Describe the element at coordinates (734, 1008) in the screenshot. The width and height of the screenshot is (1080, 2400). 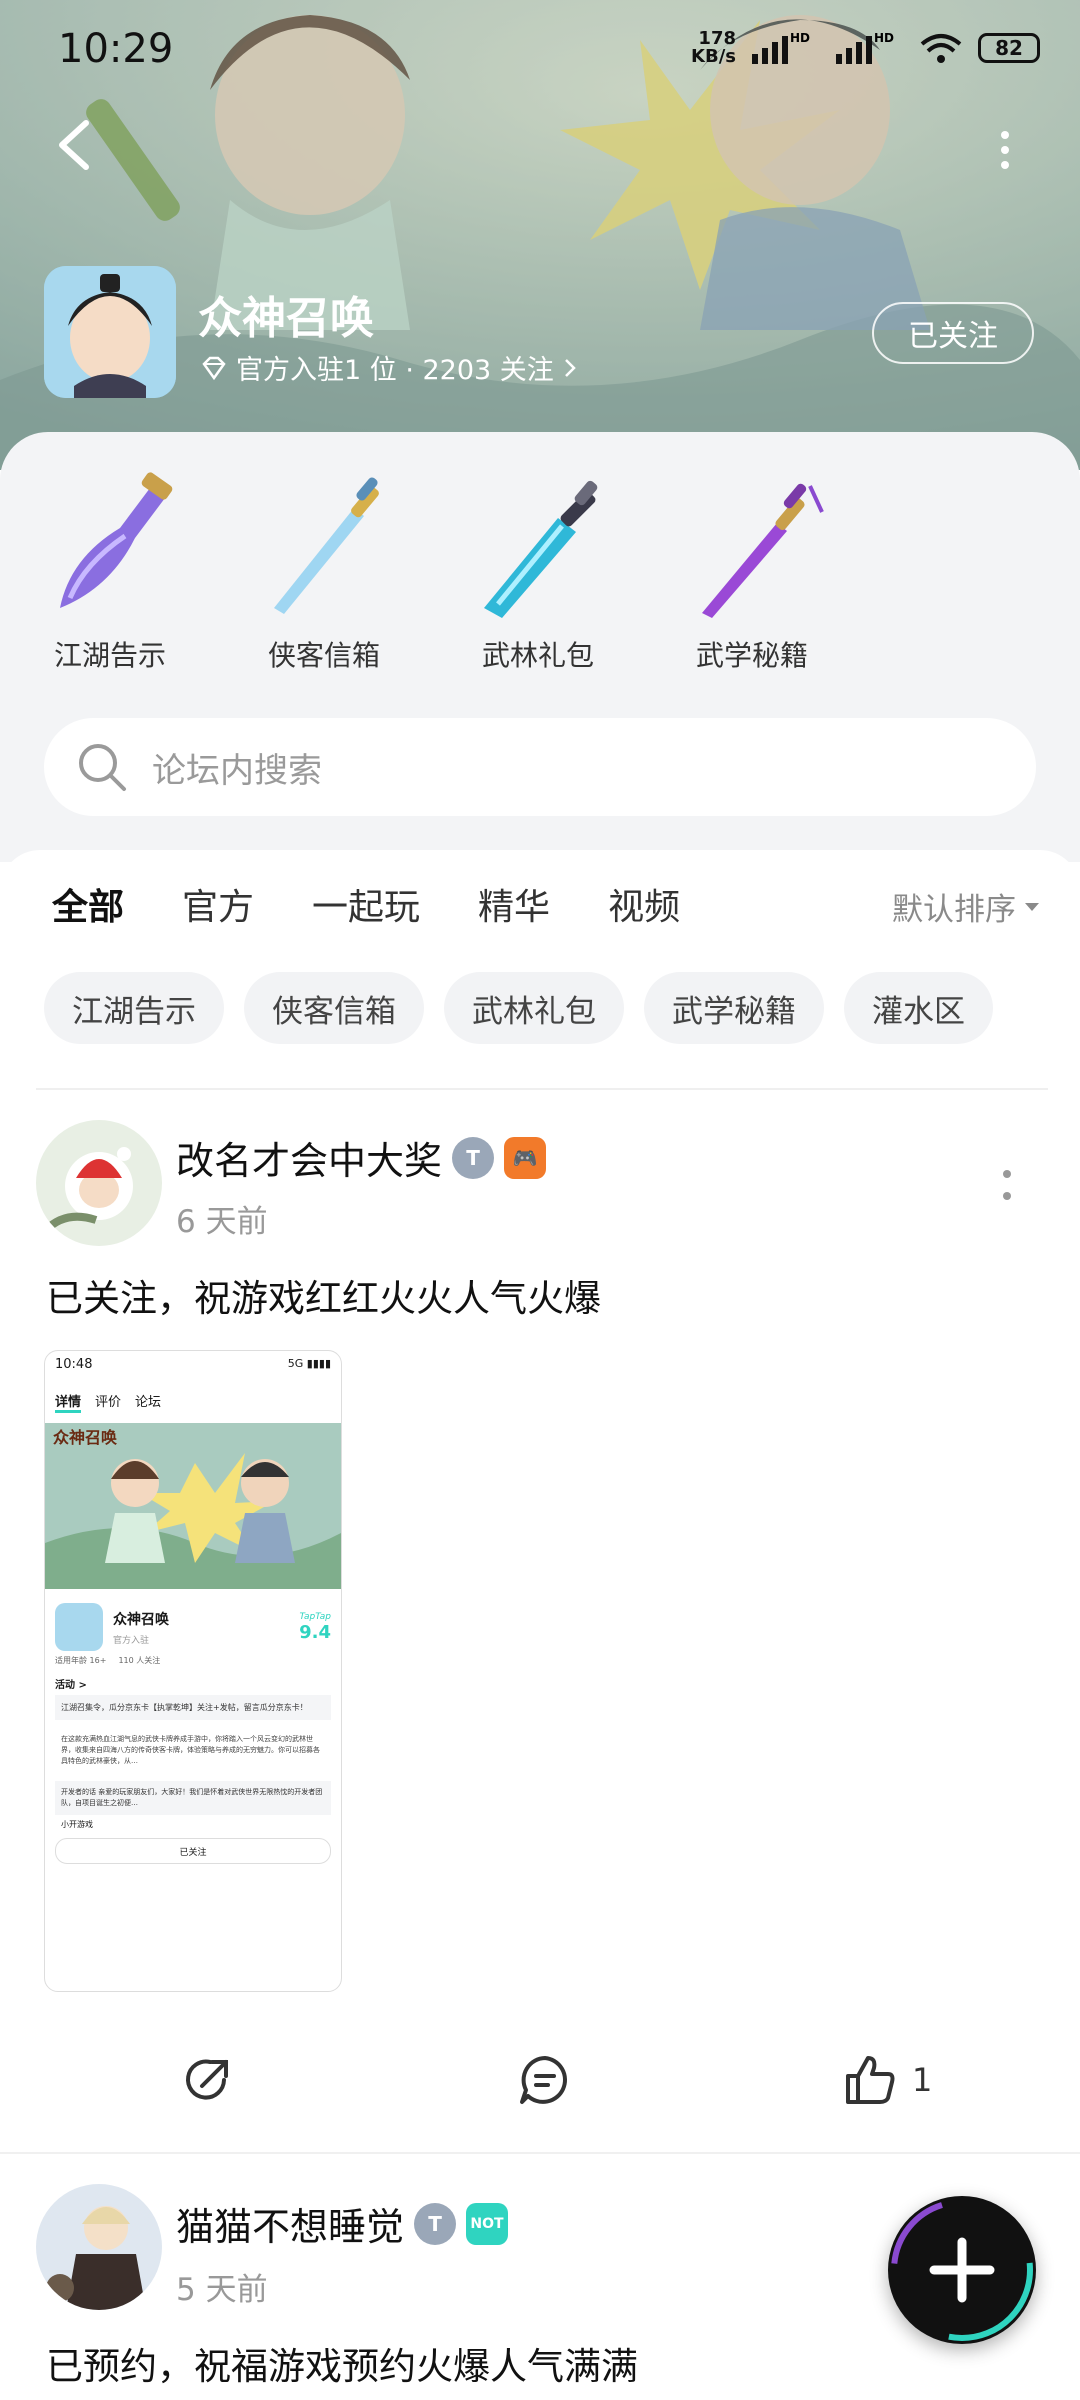
I see `chip-wuxue-secrets: 武学秘籍` at that location.